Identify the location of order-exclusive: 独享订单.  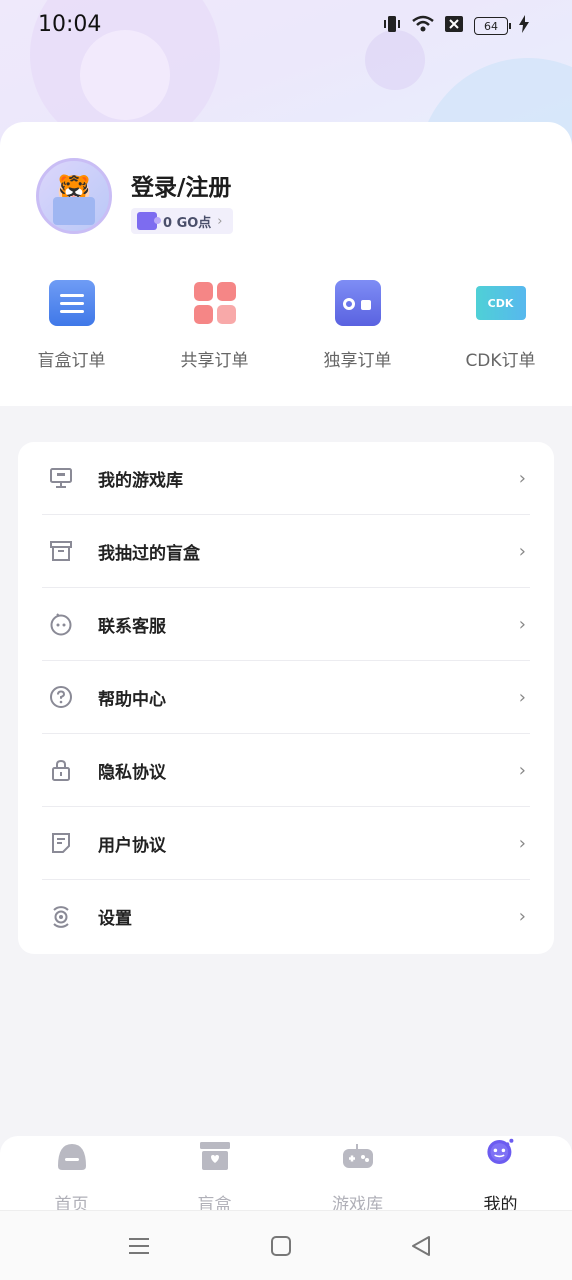
(357, 325).